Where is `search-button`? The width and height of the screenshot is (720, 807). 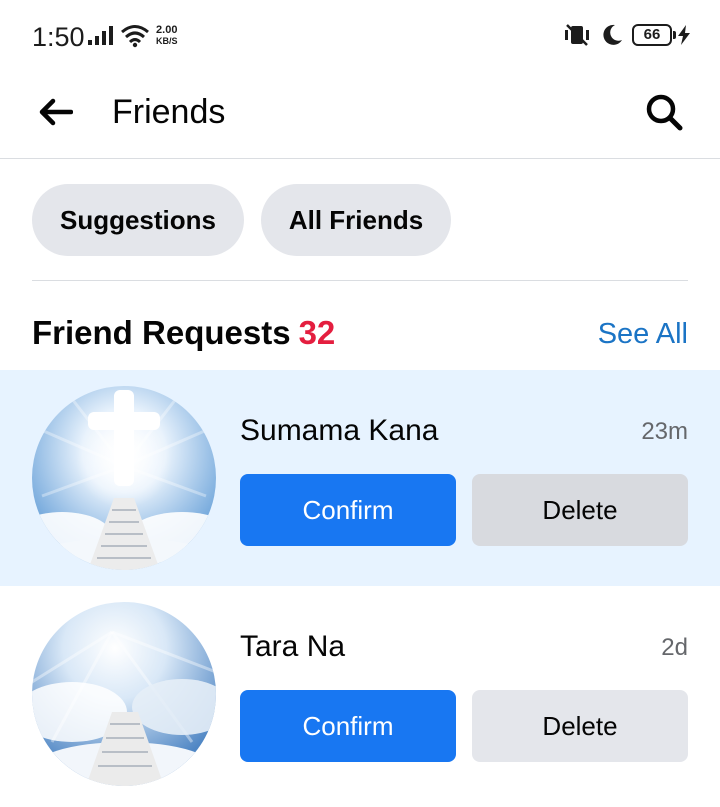 search-button is located at coordinates (664, 112).